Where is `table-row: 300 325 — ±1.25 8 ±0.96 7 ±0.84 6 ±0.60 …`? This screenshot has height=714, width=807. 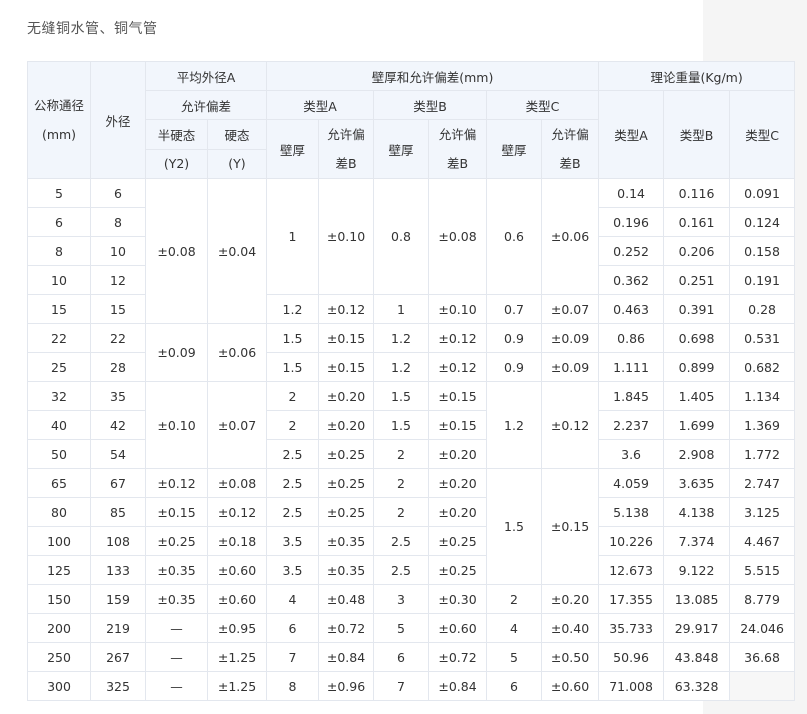
table-row: 300 325 — ±1.25 8 ±0.96 7 ±0.84 6 ±0.60 … is located at coordinates (411, 686).